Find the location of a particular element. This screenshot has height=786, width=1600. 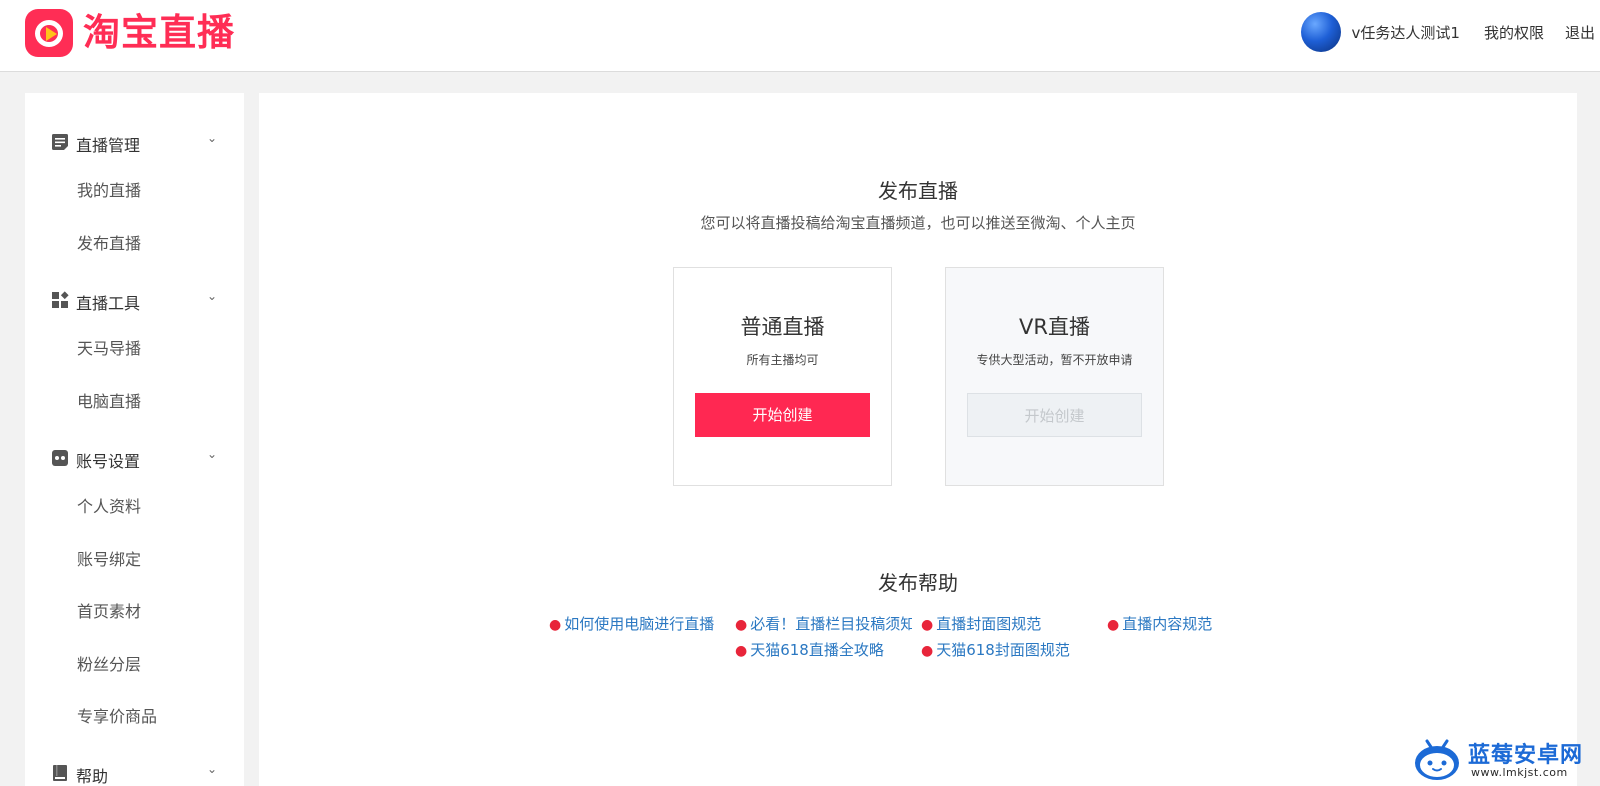

taobao-live-logo: 淘宝直播 is located at coordinates (130, 33).